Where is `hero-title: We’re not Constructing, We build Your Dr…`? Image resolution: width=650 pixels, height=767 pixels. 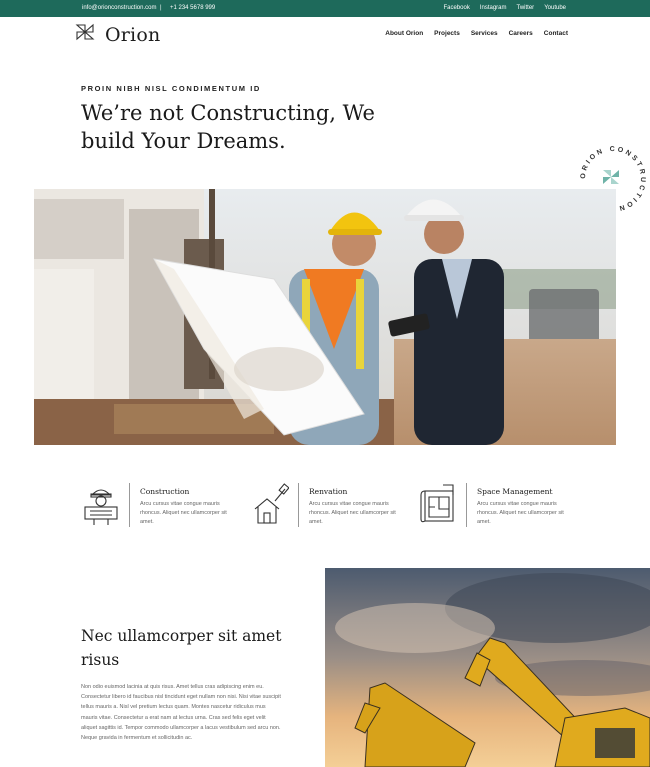 hero-title: We’re not Constructing, We build Your Dr… is located at coordinates (241, 127).